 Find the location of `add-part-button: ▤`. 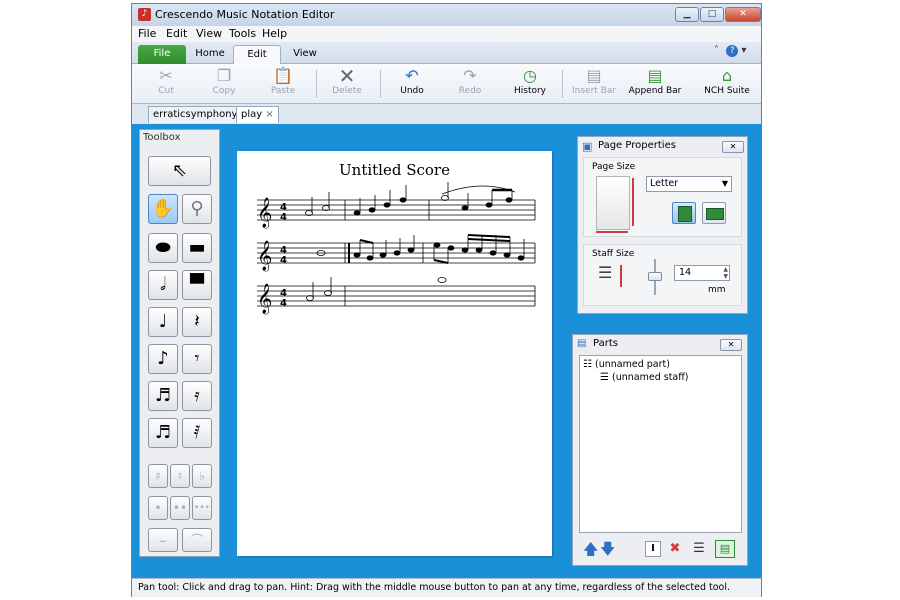

add-part-button: ▤ is located at coordinates (725, 549).